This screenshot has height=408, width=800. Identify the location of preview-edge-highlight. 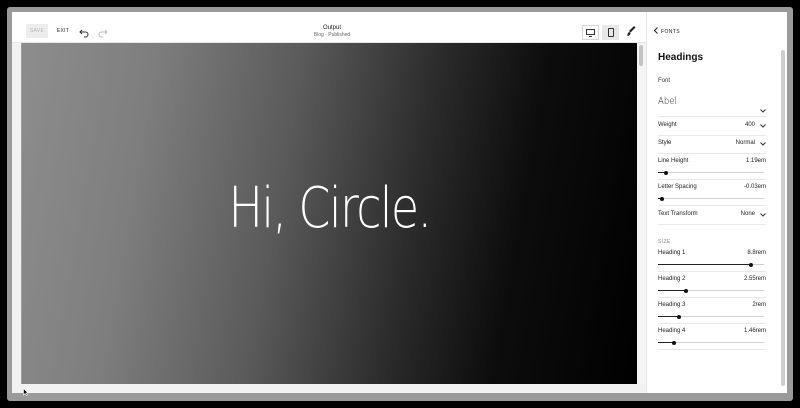
(21, 213).